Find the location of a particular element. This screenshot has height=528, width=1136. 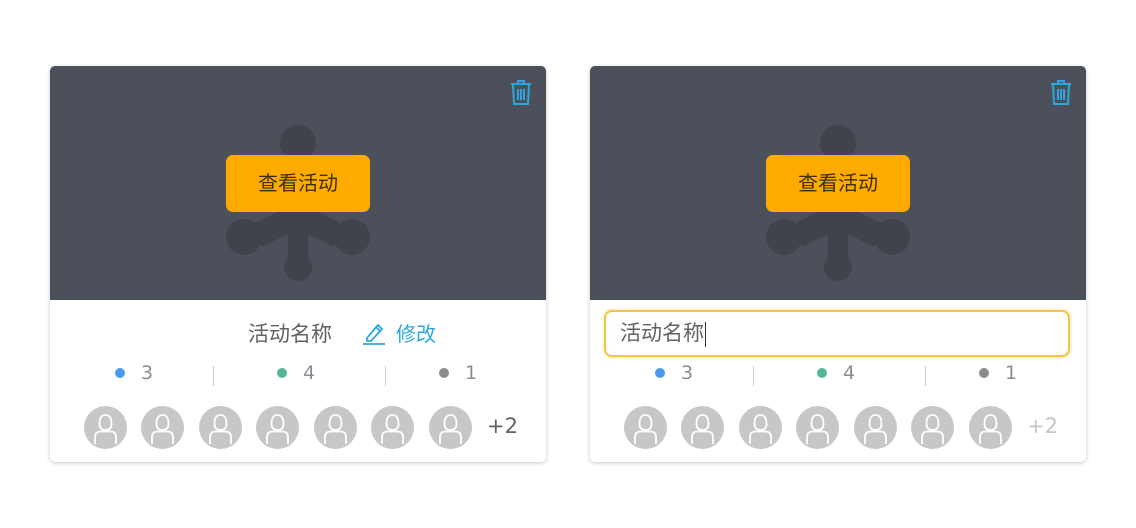

activity-name-row: 活动名称 is located at coordinates (838, 333).